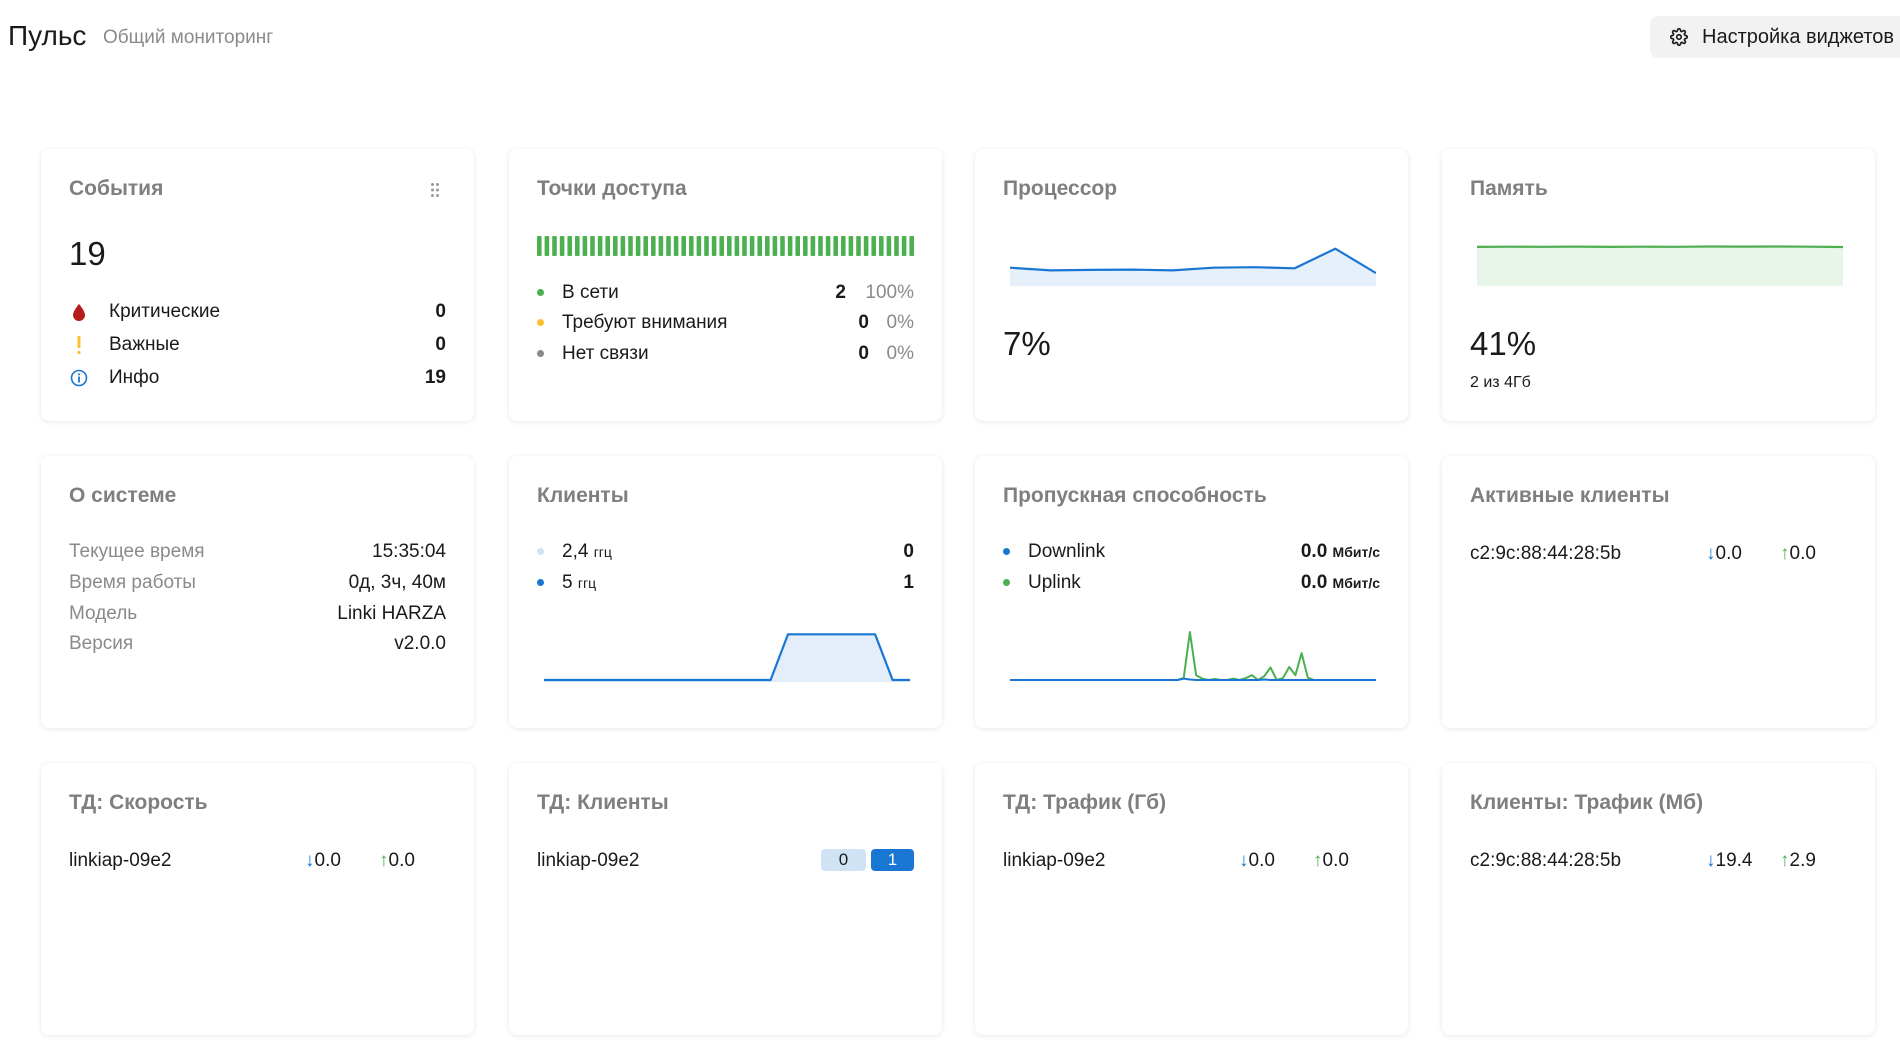  What do you see at coordinates (579, 582) in the screenshot?
I see `clients-5ghz-label: 5 ггц` at bounding box center [579, 582].